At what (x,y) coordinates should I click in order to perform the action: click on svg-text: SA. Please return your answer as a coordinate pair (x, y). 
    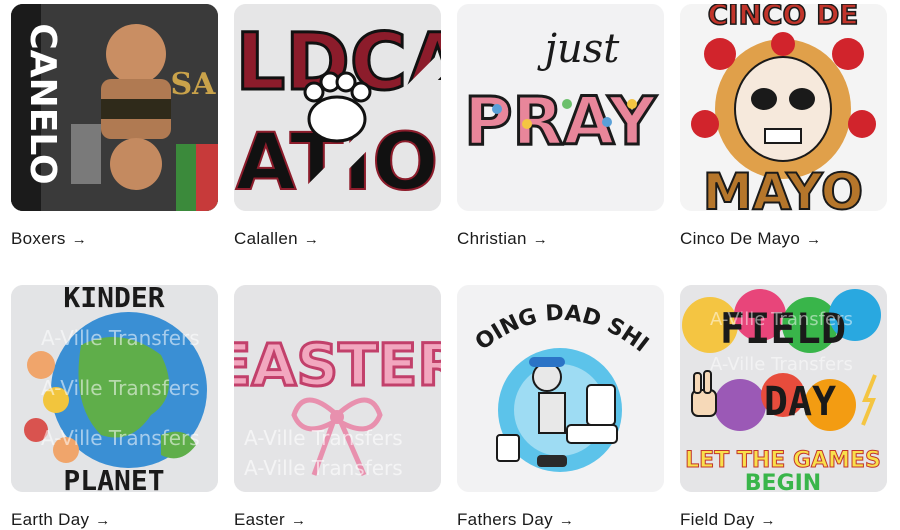
    Looking at the image, I should click on (194, 84).